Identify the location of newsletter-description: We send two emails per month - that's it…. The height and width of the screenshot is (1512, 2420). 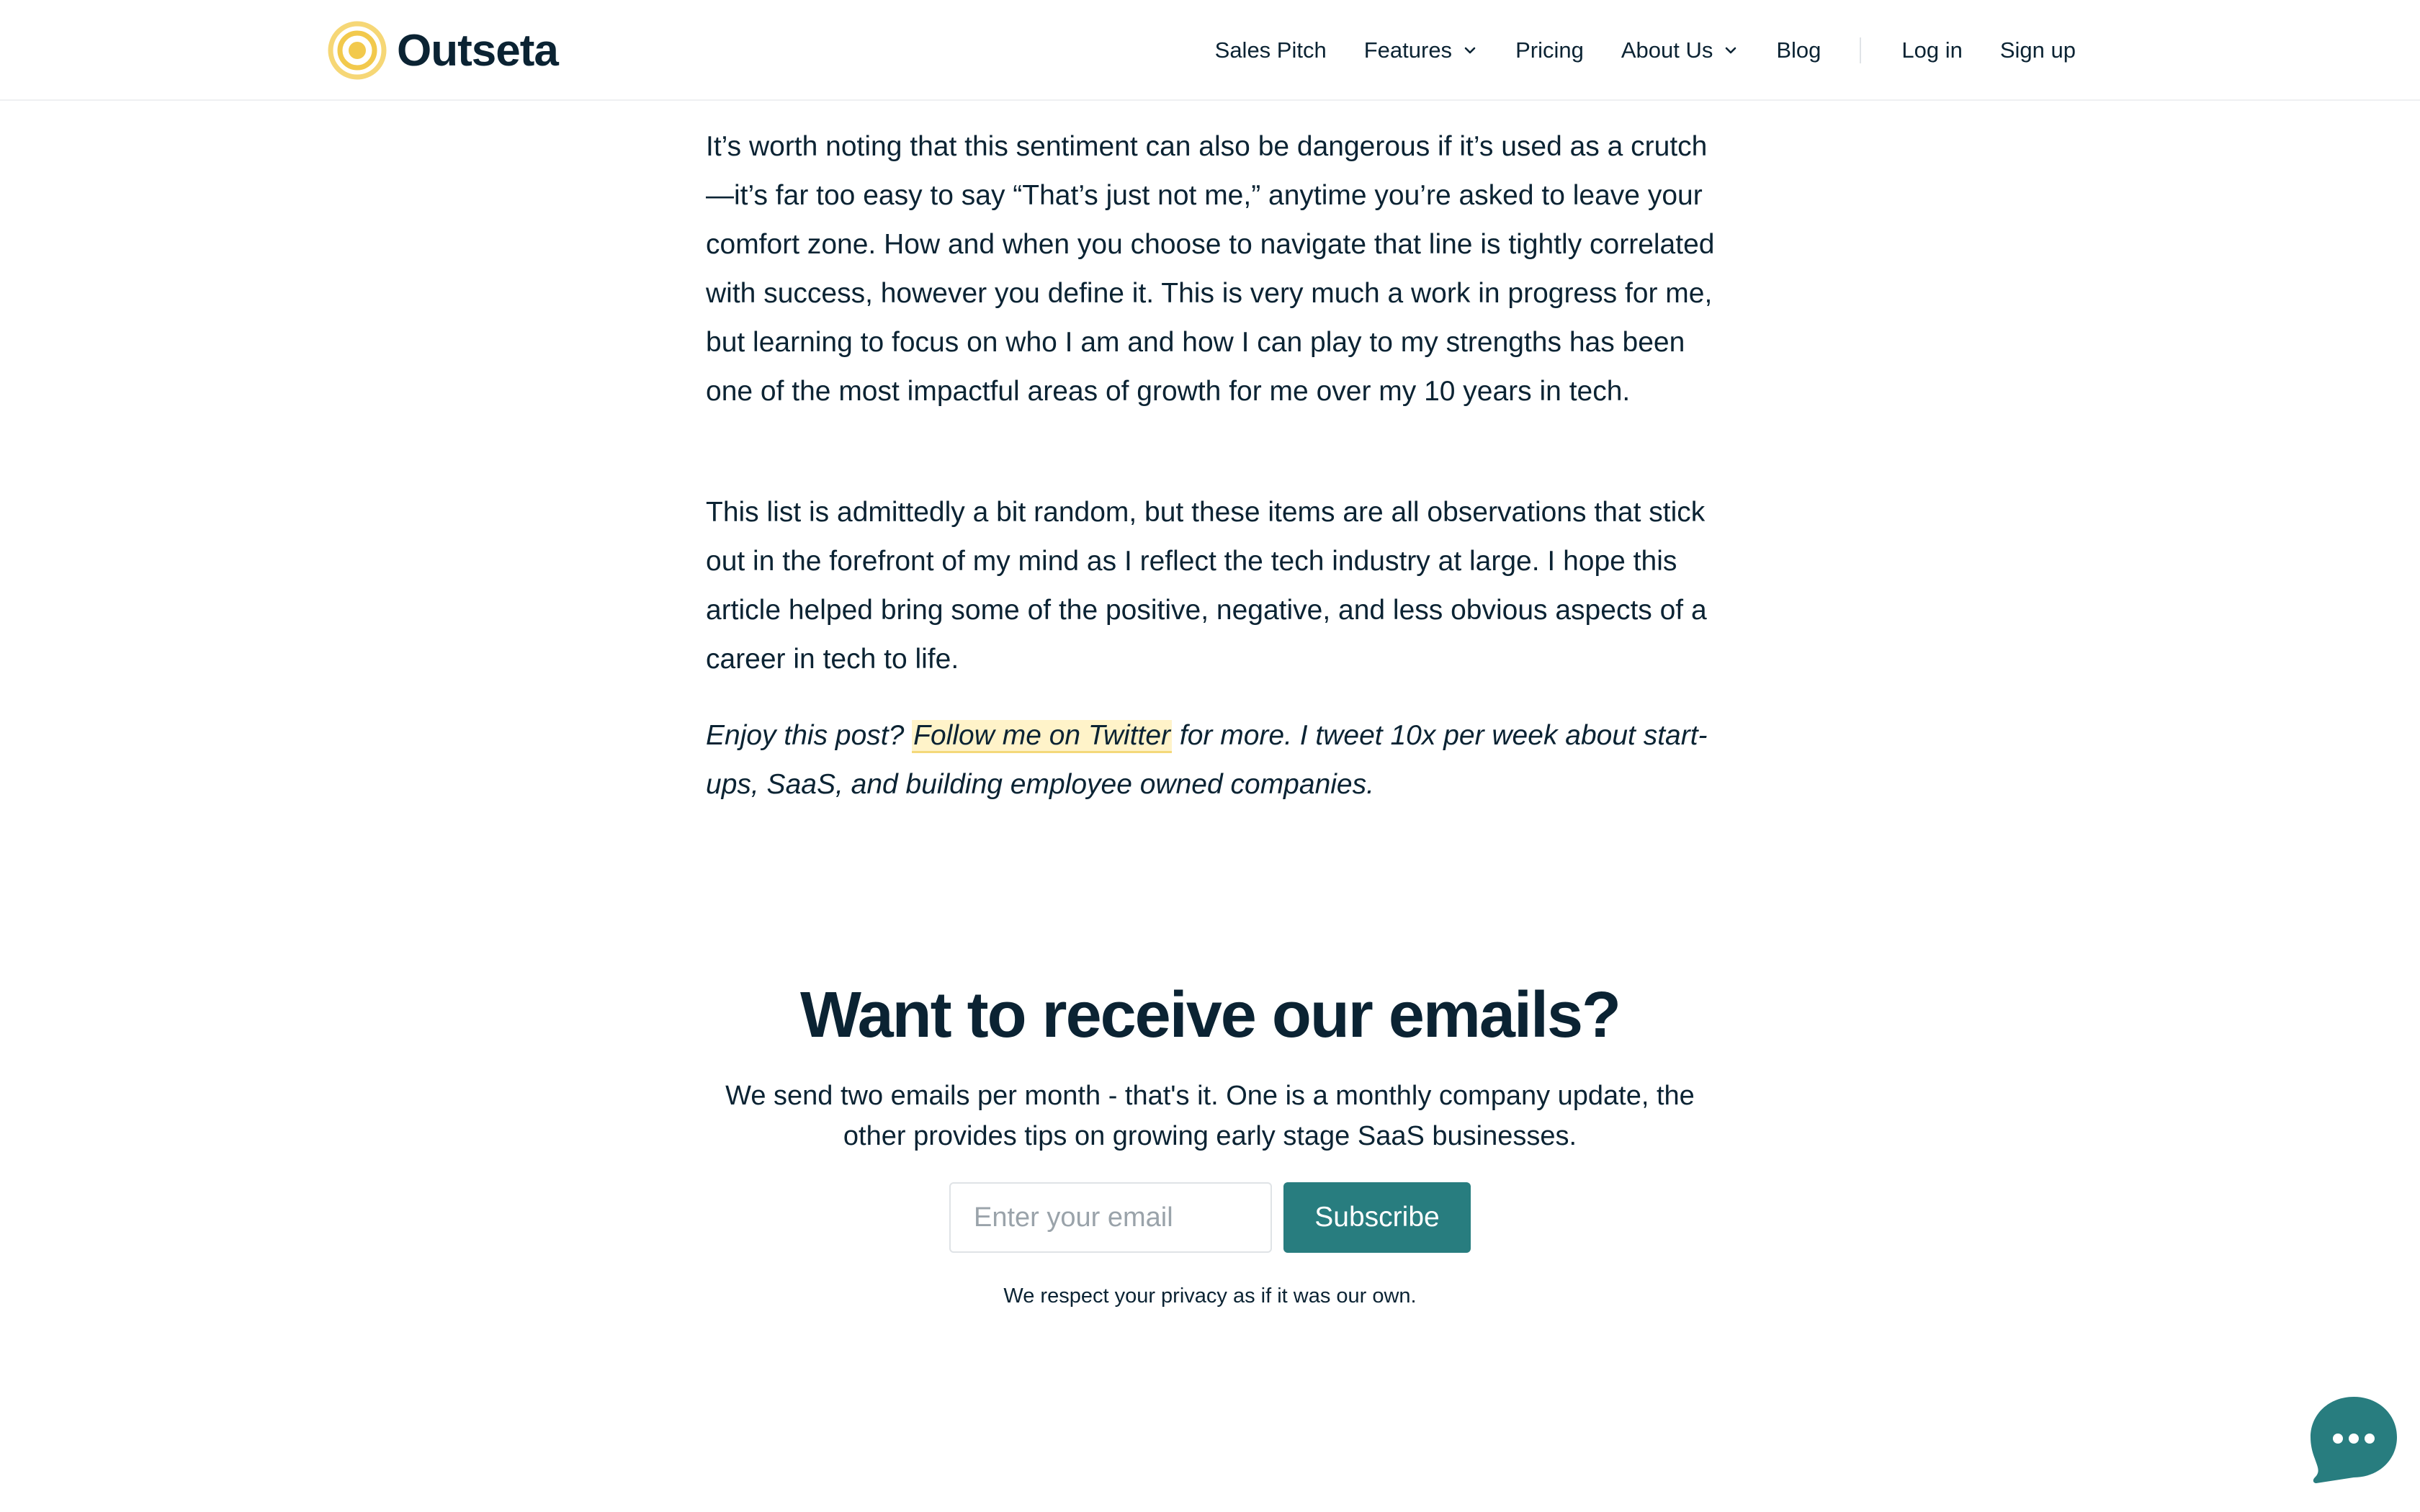
(1210, 1116).